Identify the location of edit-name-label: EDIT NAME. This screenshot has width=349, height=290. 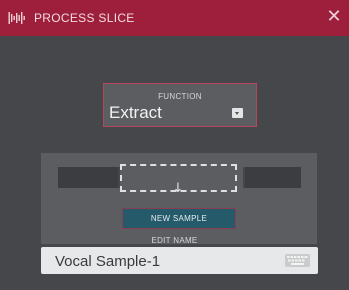
(174, 240).